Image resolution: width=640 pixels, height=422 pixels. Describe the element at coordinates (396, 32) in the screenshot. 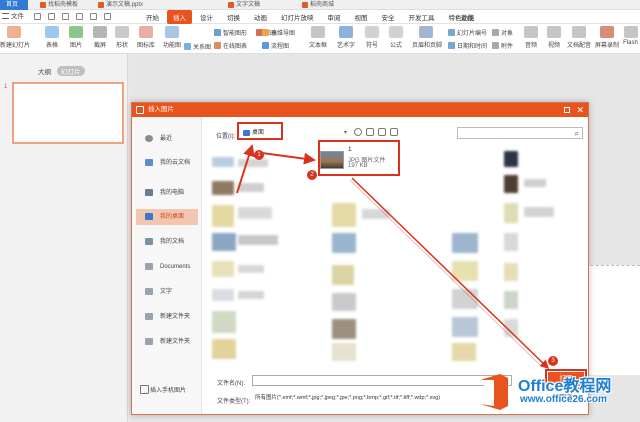

I see `formula-icon` at that location.